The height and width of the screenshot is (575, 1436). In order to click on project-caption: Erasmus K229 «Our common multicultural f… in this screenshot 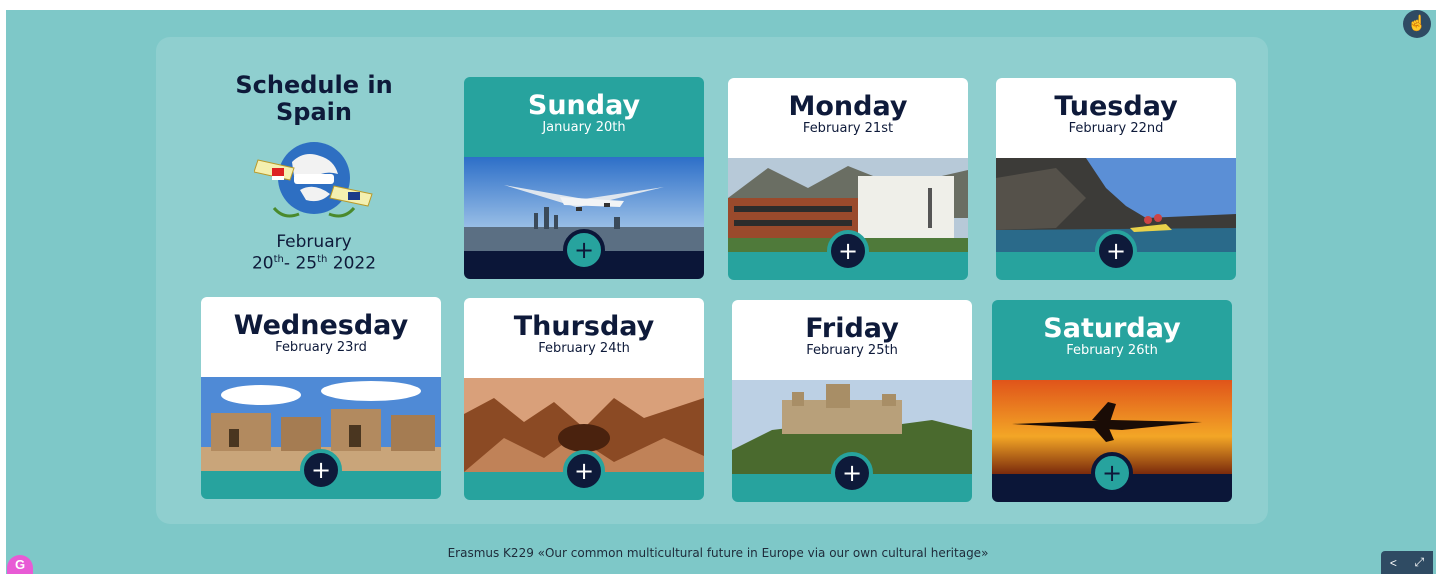, I will do `click(718, 553)`.